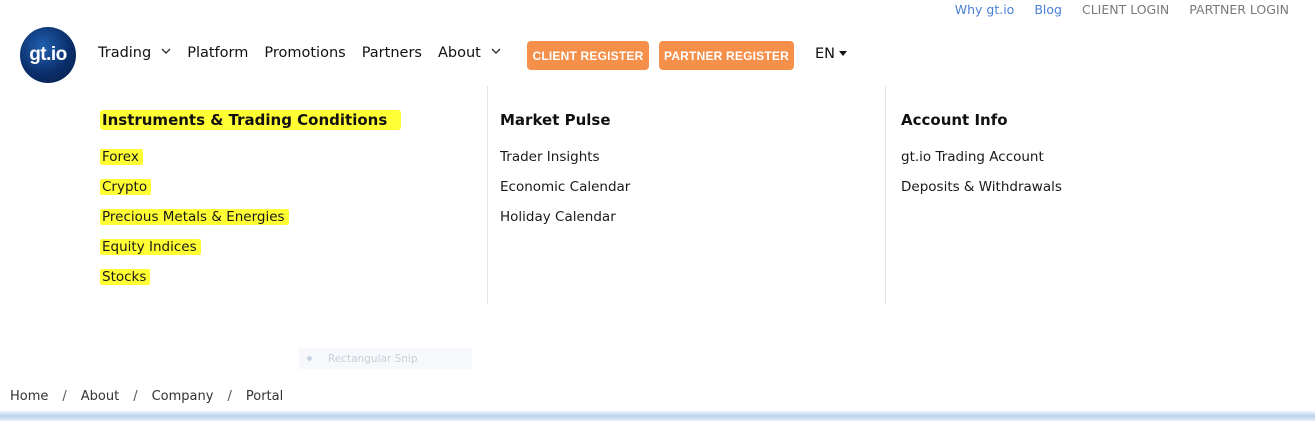 The image size is (1315, 421). What do you see at coordinates (150, 247) in the screenshot?
I see `menu-link-equity-indices: Equity Indices` at bounding box center [150, 247].